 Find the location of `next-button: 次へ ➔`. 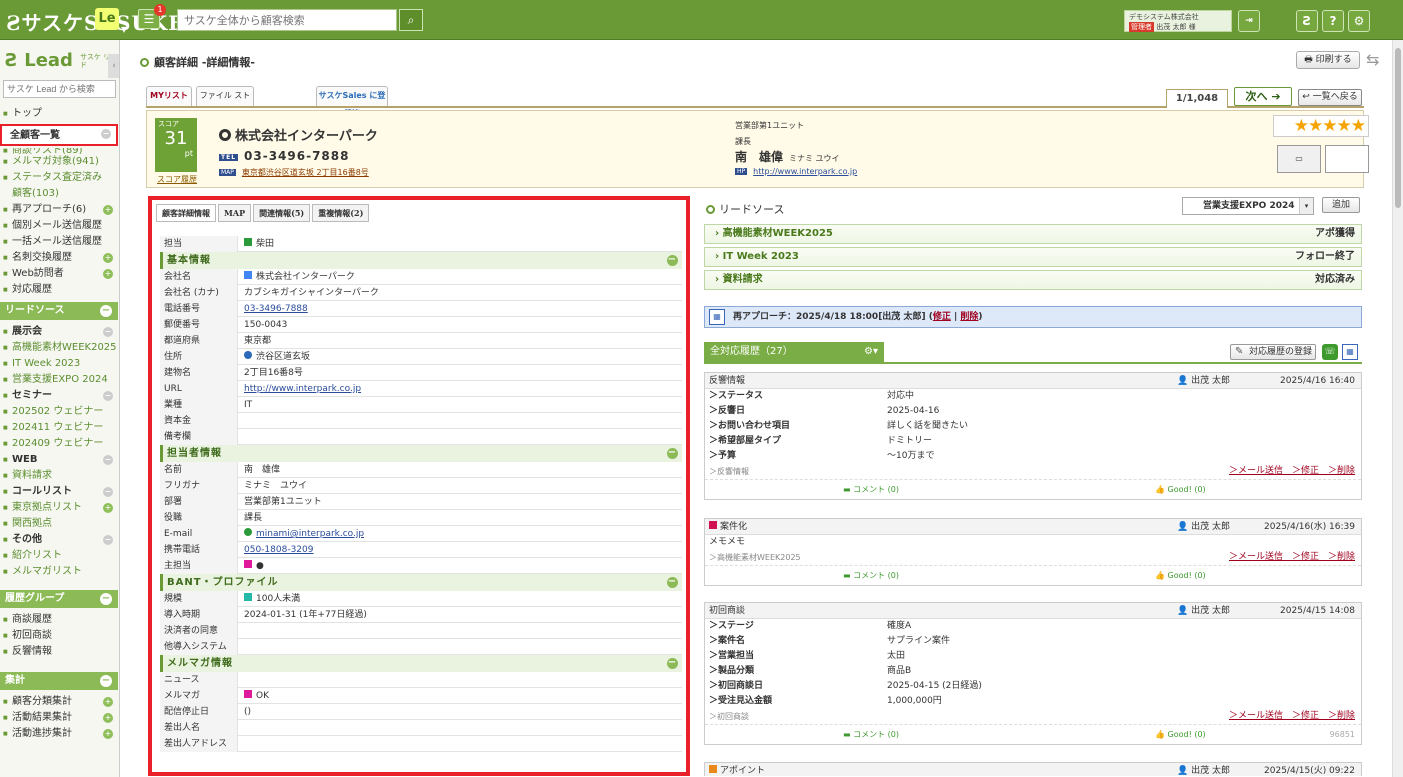

next-button: 次へ ➔ is located at coordinates (1263, 96).